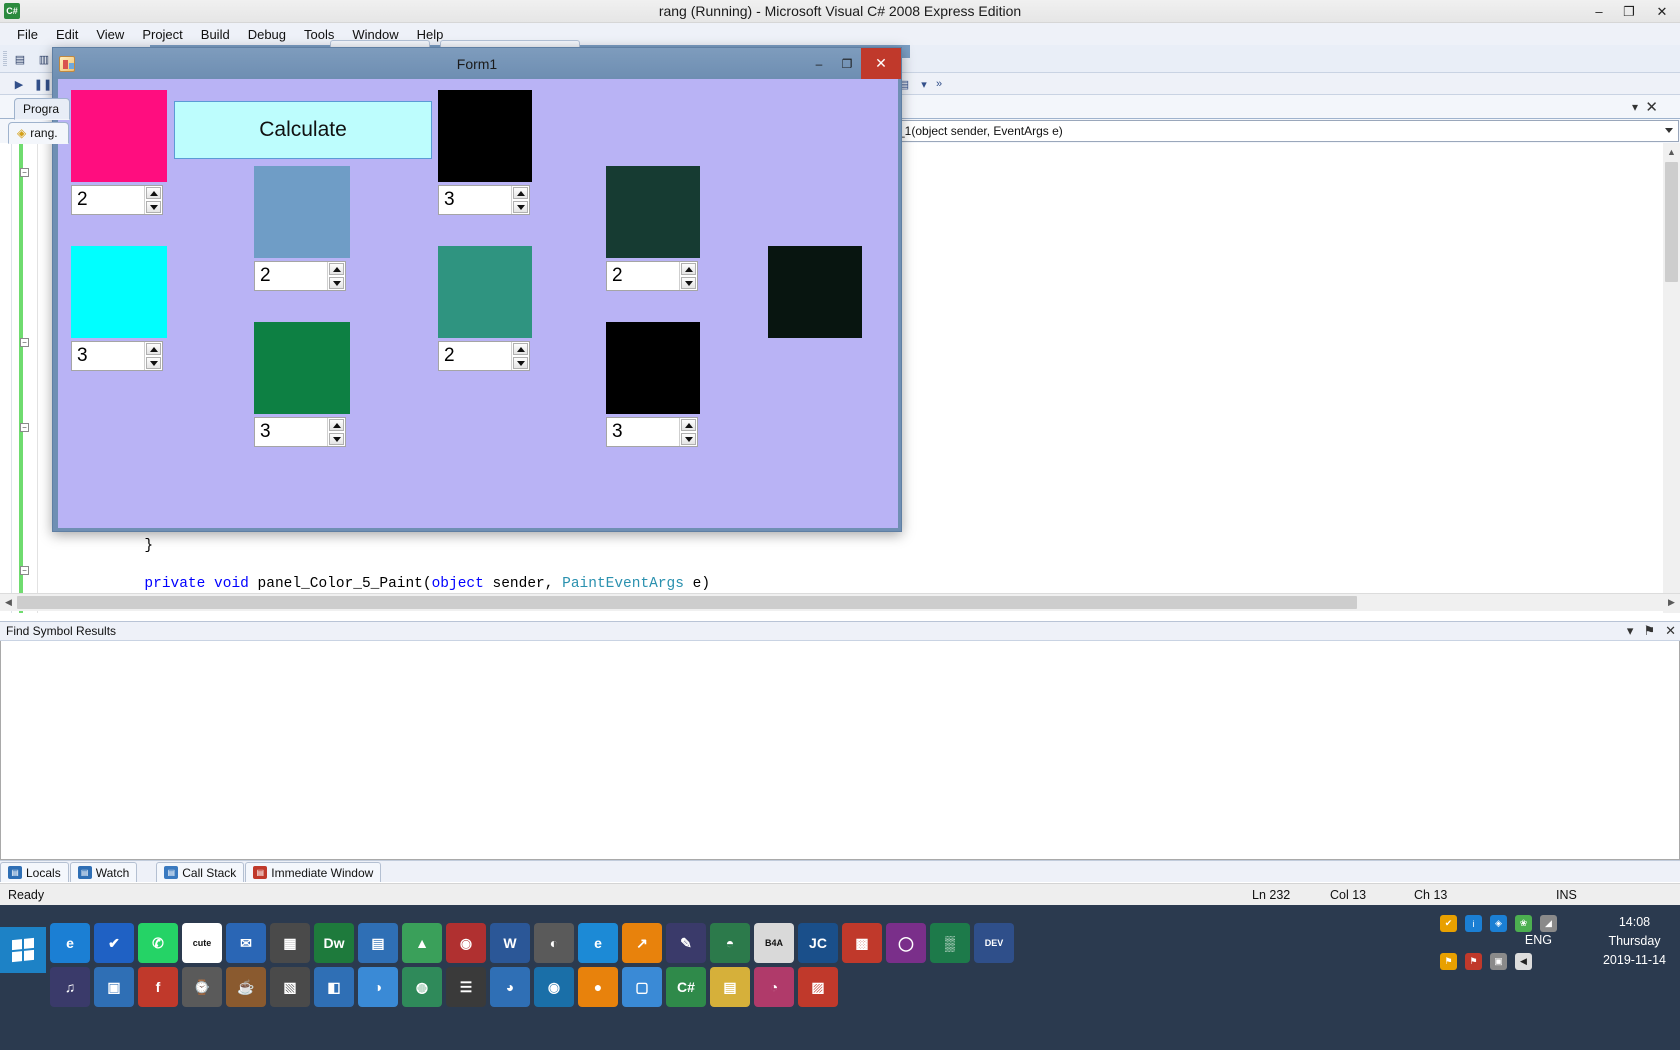 The image size is (1680, 1050). Describe the element at coordinates (510, 987) in the screenshot. I see `taskbar-icon-earth-app: ◕` at that location.